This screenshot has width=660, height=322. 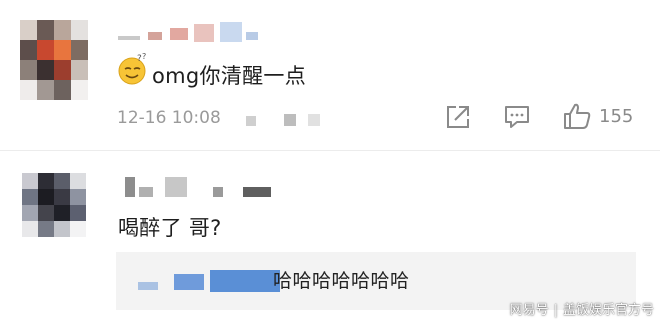 I want to click on sweat-smile-emoji-icon: ? ?, so click(x=132, y=68).